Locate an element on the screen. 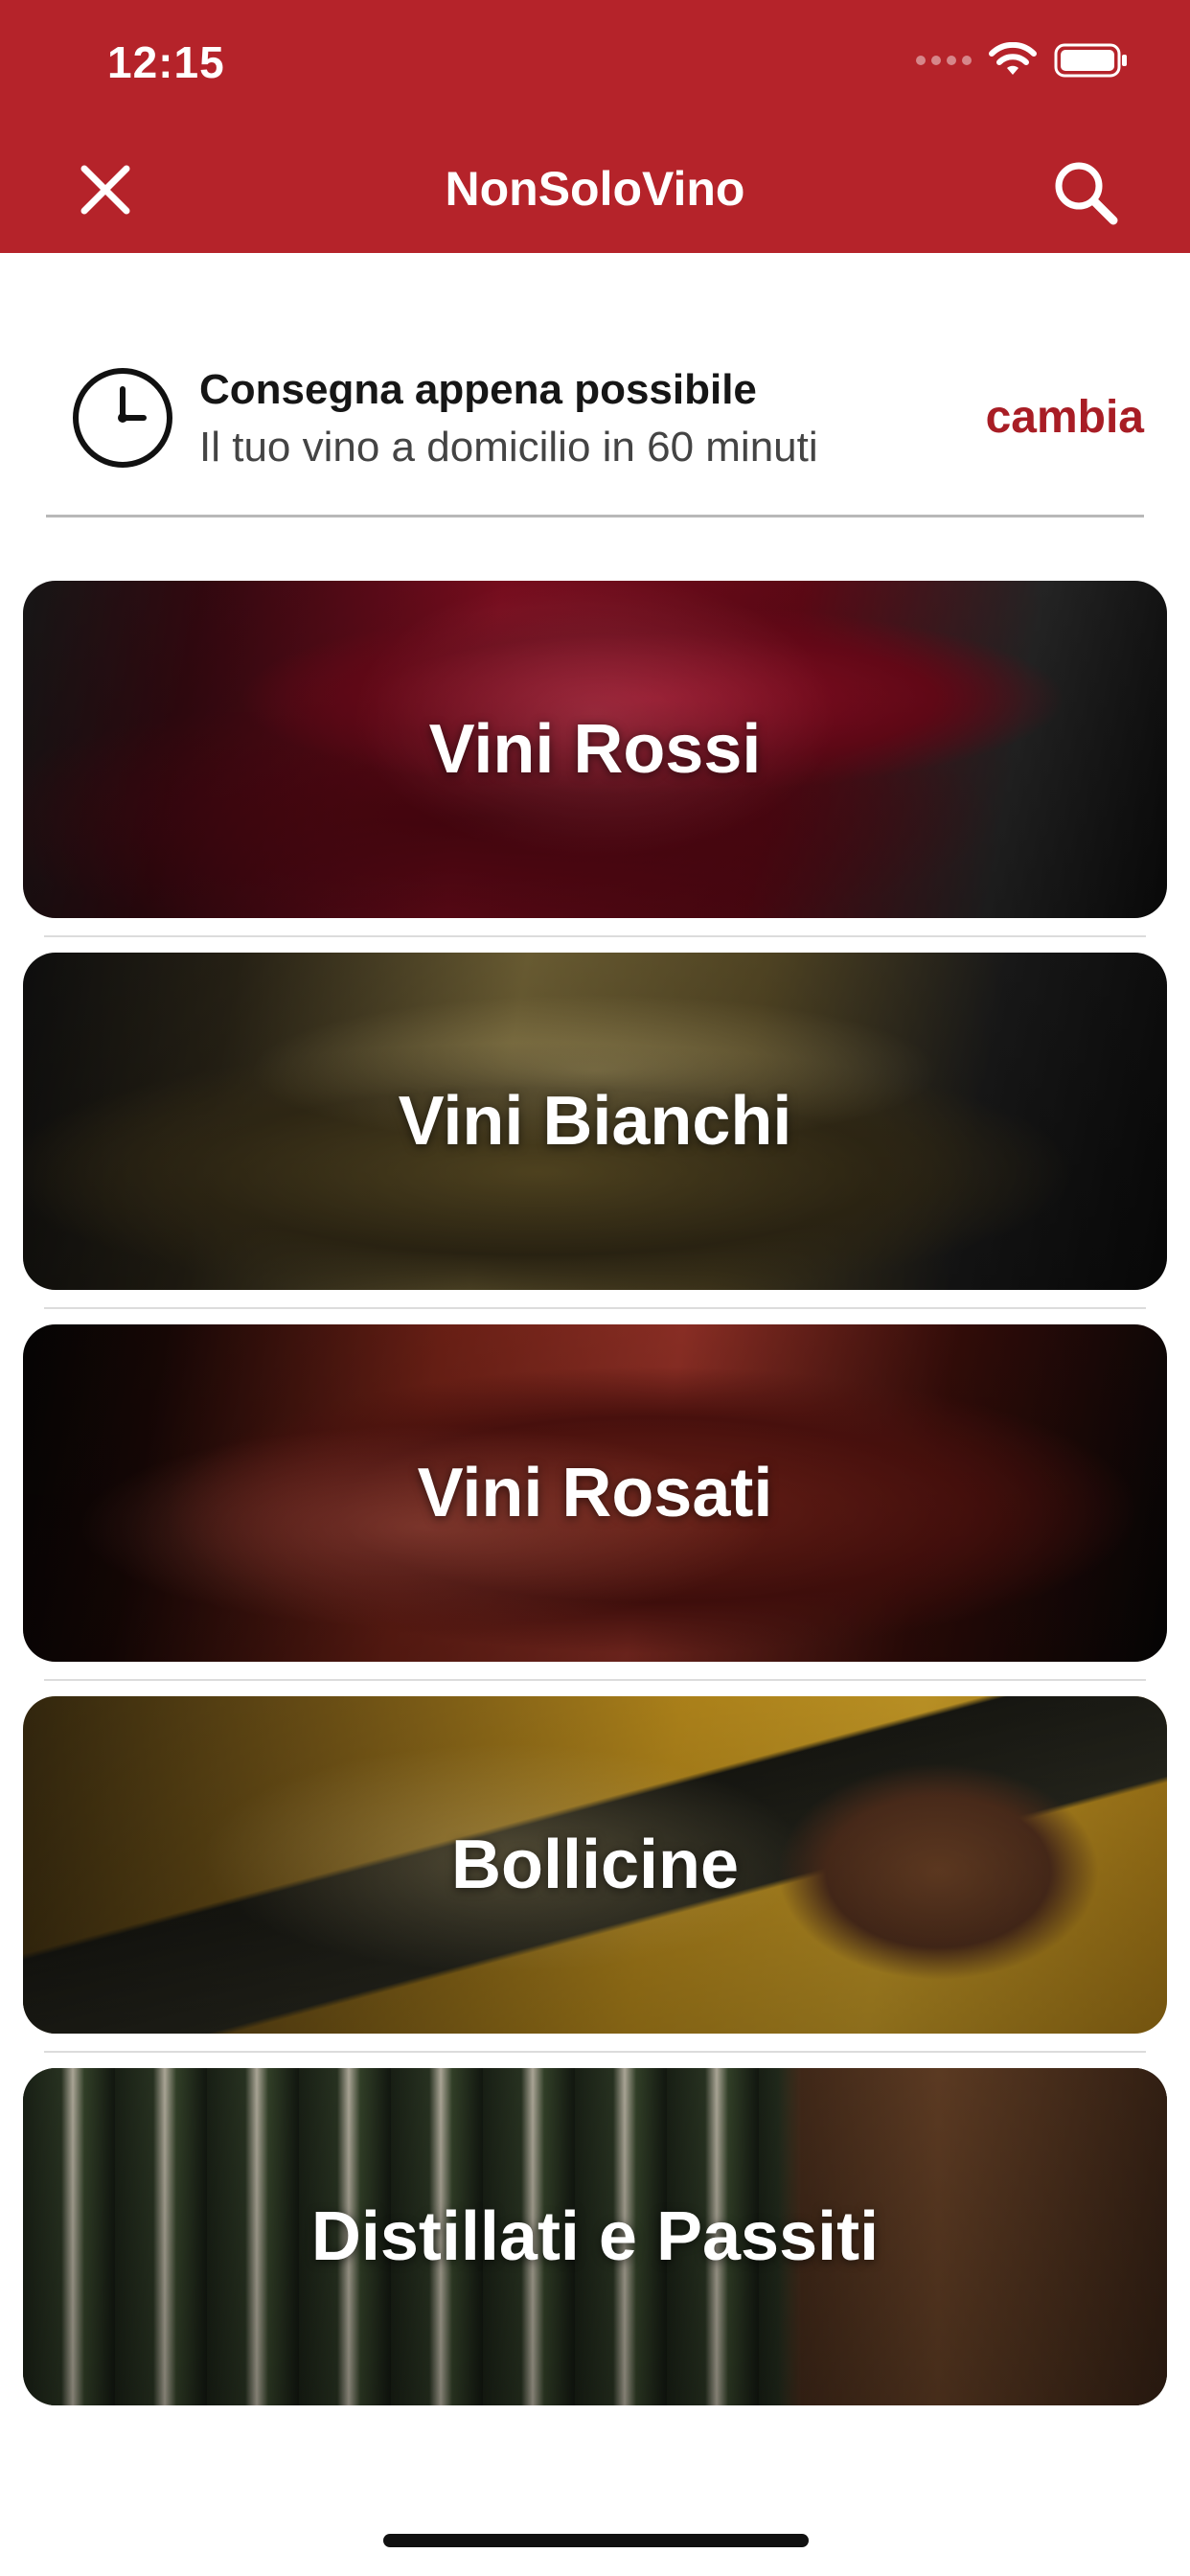 The height and width of the screenshot is (2576, 1190). status-time: 12:15 is located at coordinates (166, 62).